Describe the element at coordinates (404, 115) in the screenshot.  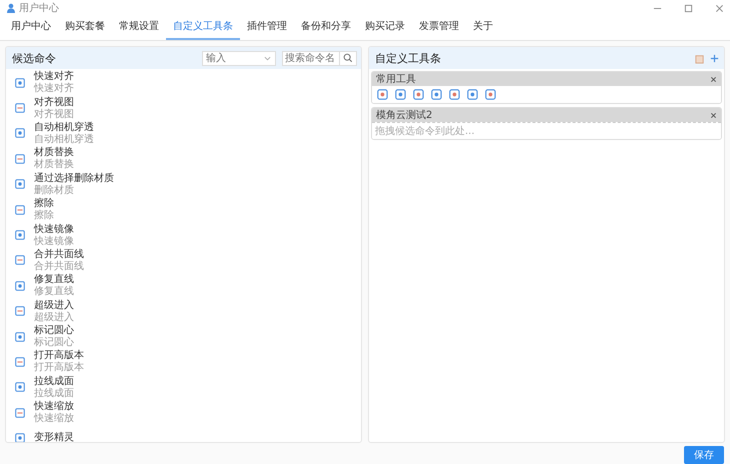
I see `toolbar-name: 模角云测试2` at that location.